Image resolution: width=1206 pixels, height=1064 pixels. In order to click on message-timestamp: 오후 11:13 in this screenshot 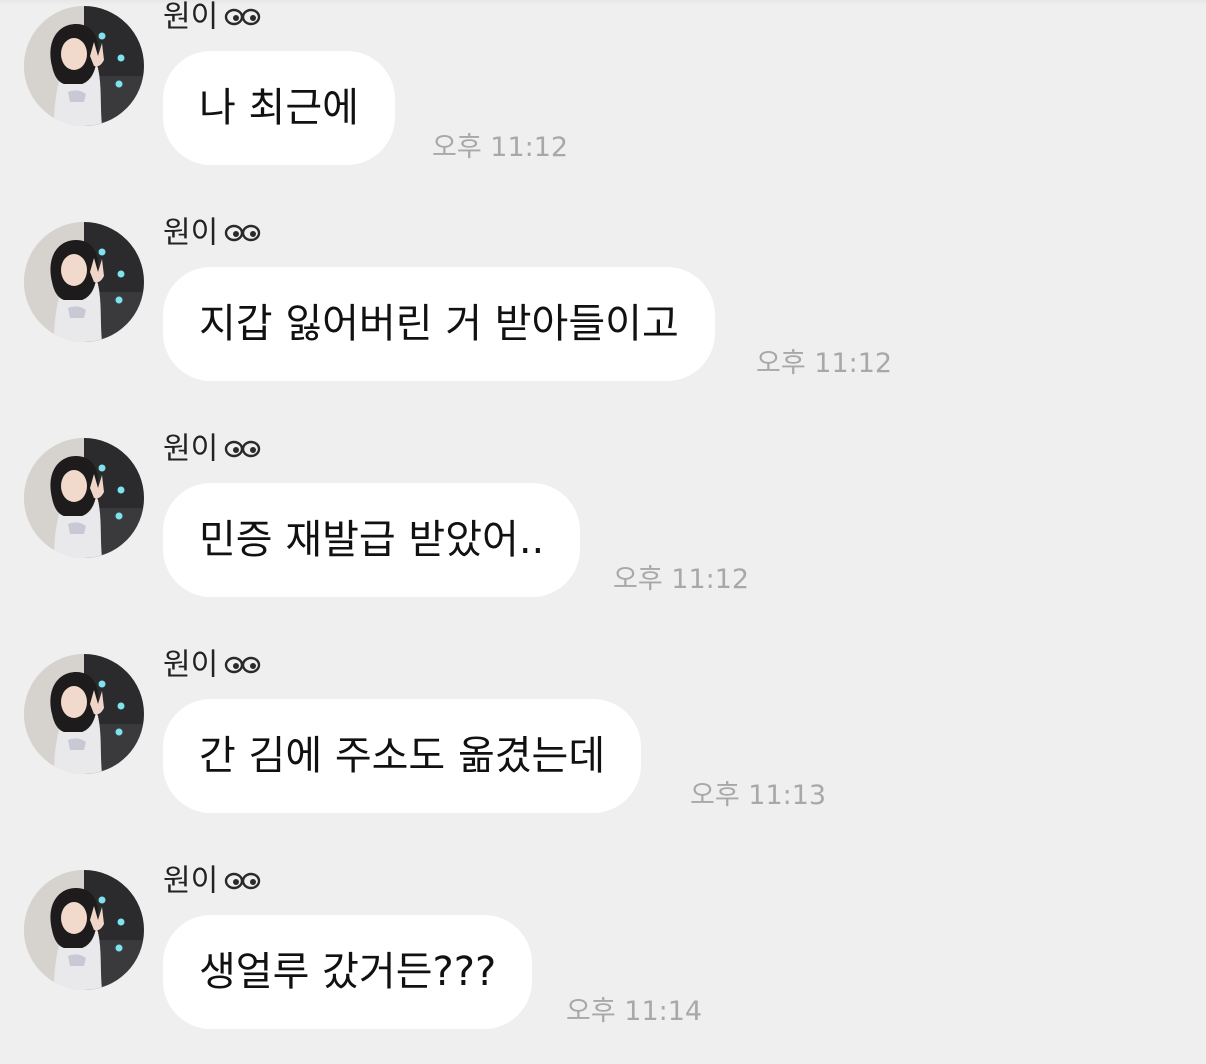, I will do `click(758, 795)`.